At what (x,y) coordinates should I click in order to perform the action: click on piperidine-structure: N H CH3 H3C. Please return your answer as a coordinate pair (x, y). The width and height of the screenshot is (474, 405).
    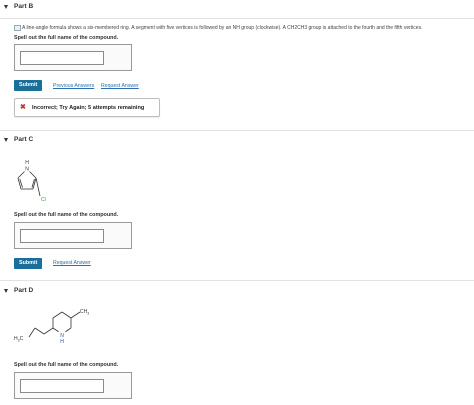
    Looking at the image, I should click on (51, 327).